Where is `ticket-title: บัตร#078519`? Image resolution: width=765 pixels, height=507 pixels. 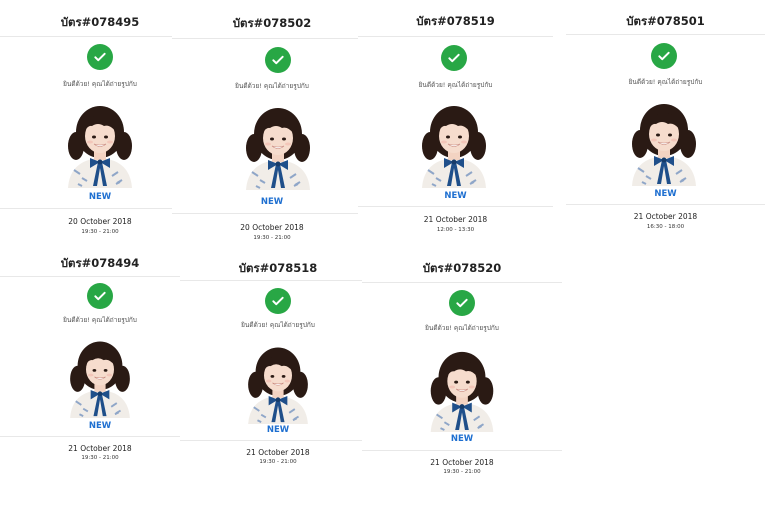 ticket-title: บัตร#078519 is located at coordinates (455, 21).